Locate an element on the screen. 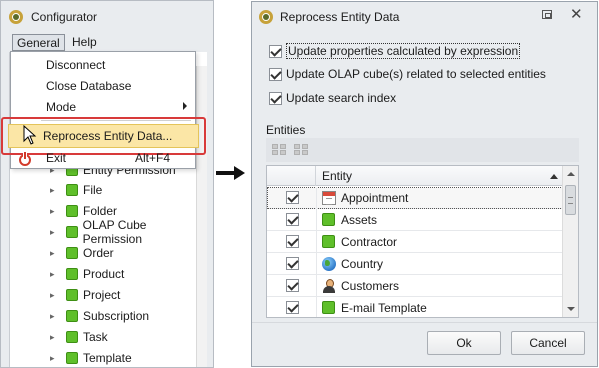  submenu-arrow-icon is located at coordinates (185, 106).